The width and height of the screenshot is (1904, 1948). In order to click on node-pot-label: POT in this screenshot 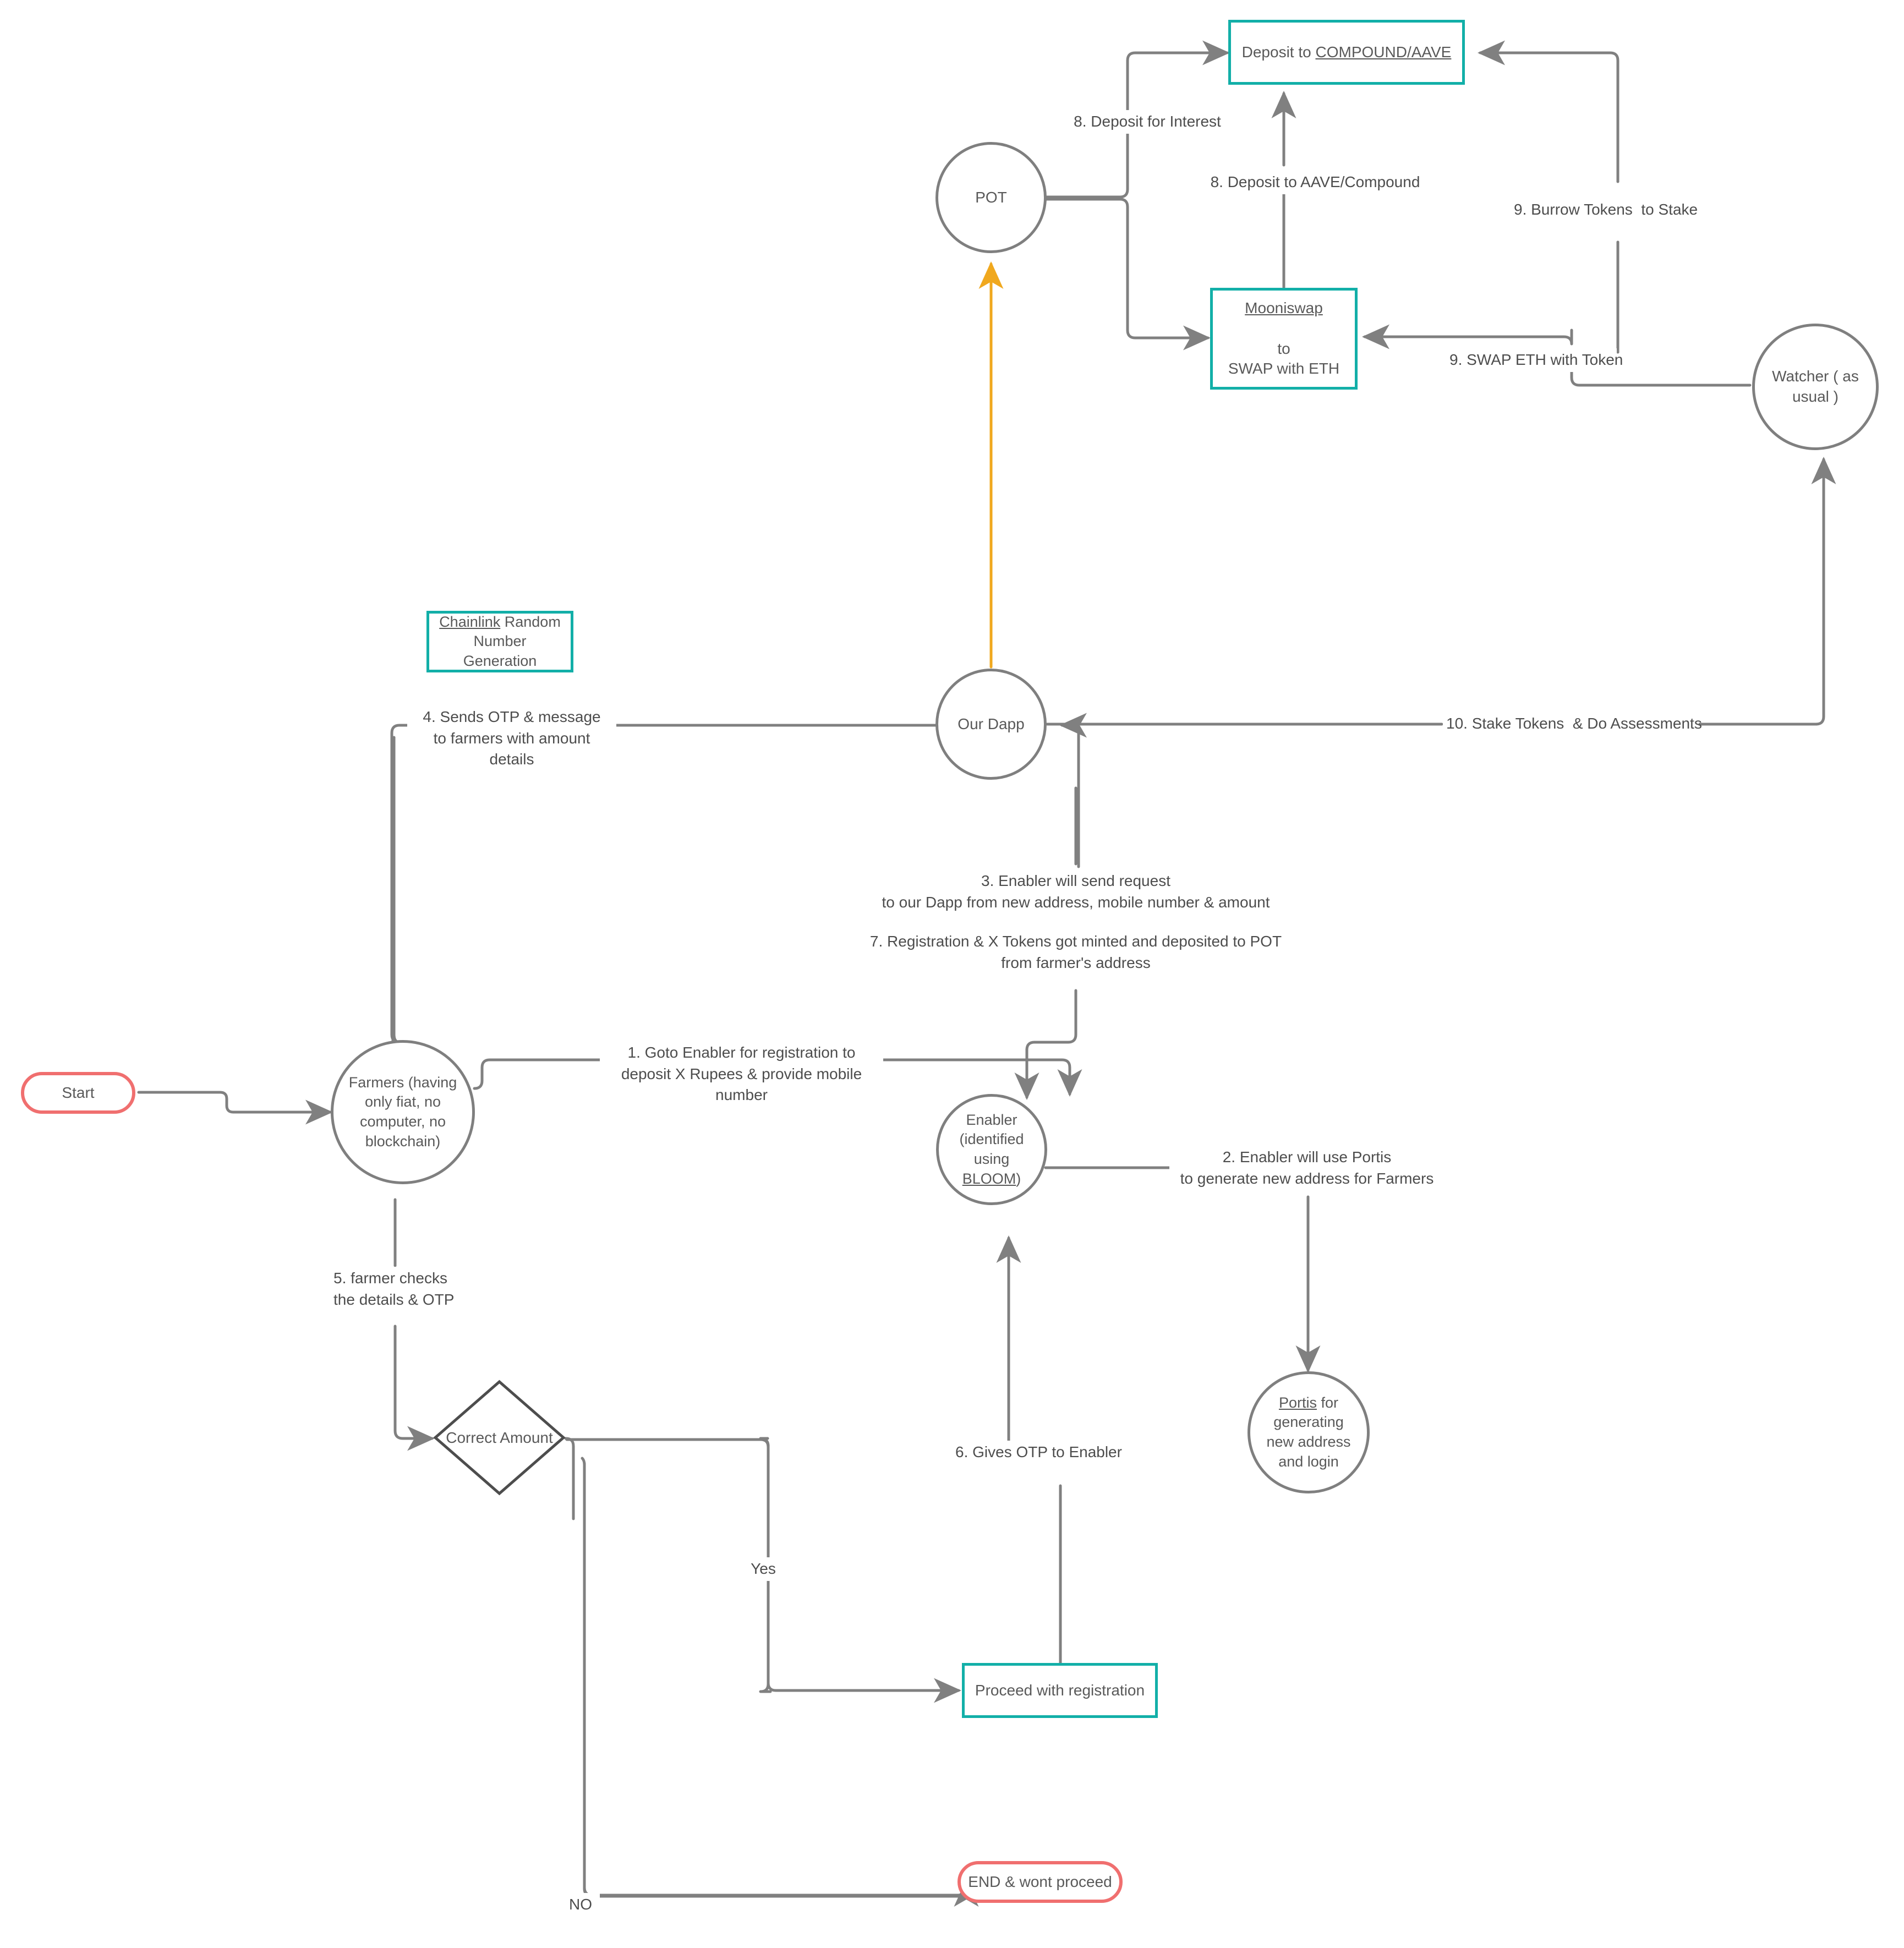, I will do `click(991, 197)`.